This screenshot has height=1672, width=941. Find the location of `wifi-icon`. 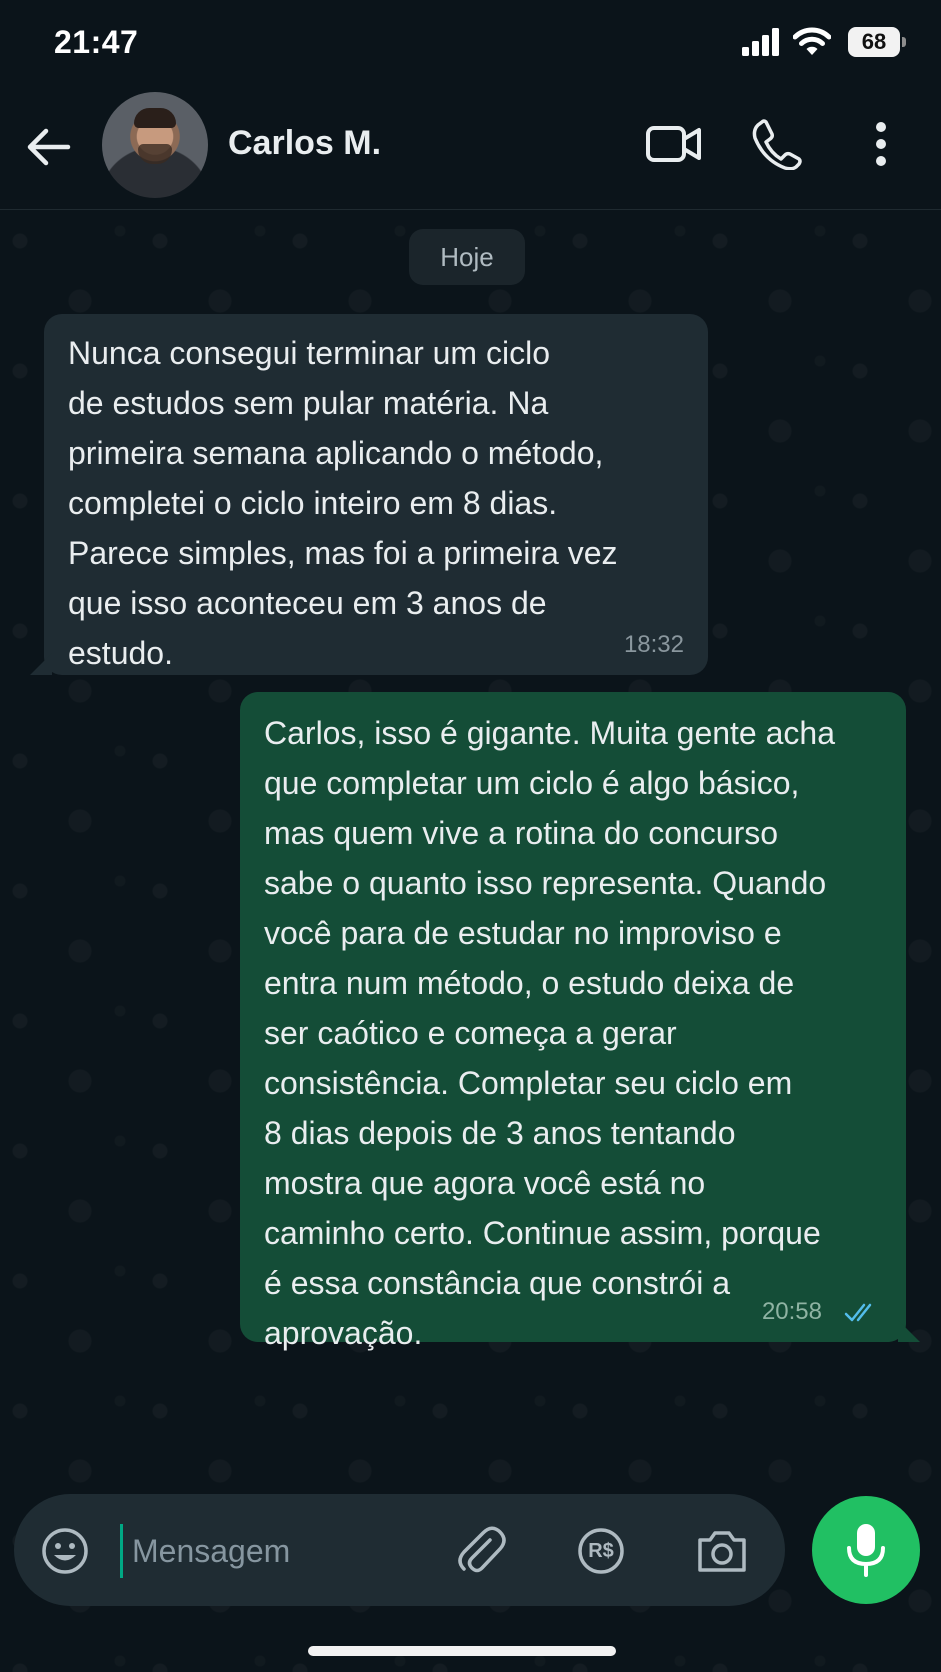

wifi-icon is located at coordinates (812, 41).